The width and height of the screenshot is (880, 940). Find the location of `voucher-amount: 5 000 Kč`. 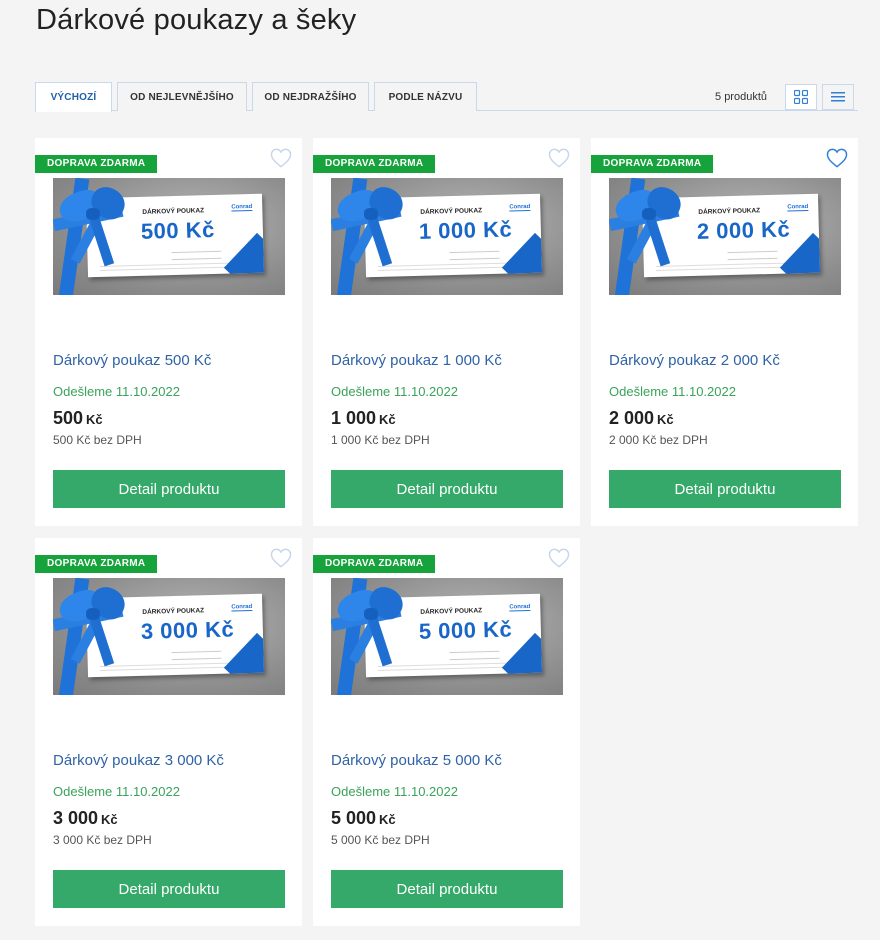

voucher-amount: 5 000 Kč is located at coordinates (465, 630).